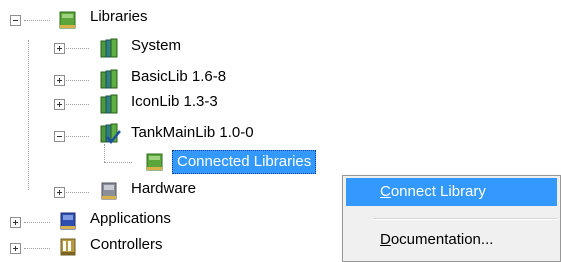 The height and width of the screenshot is (262, 561). I want to click on menu-accelerator: C, so click(385, 191).